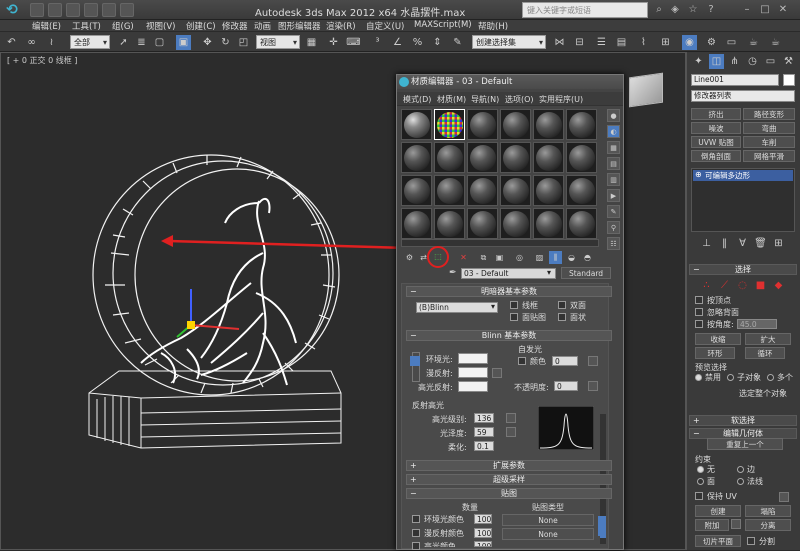 This screenshot has height=551, width=800. I want to click on specular-level-spinner: 136, so click(484, 418).